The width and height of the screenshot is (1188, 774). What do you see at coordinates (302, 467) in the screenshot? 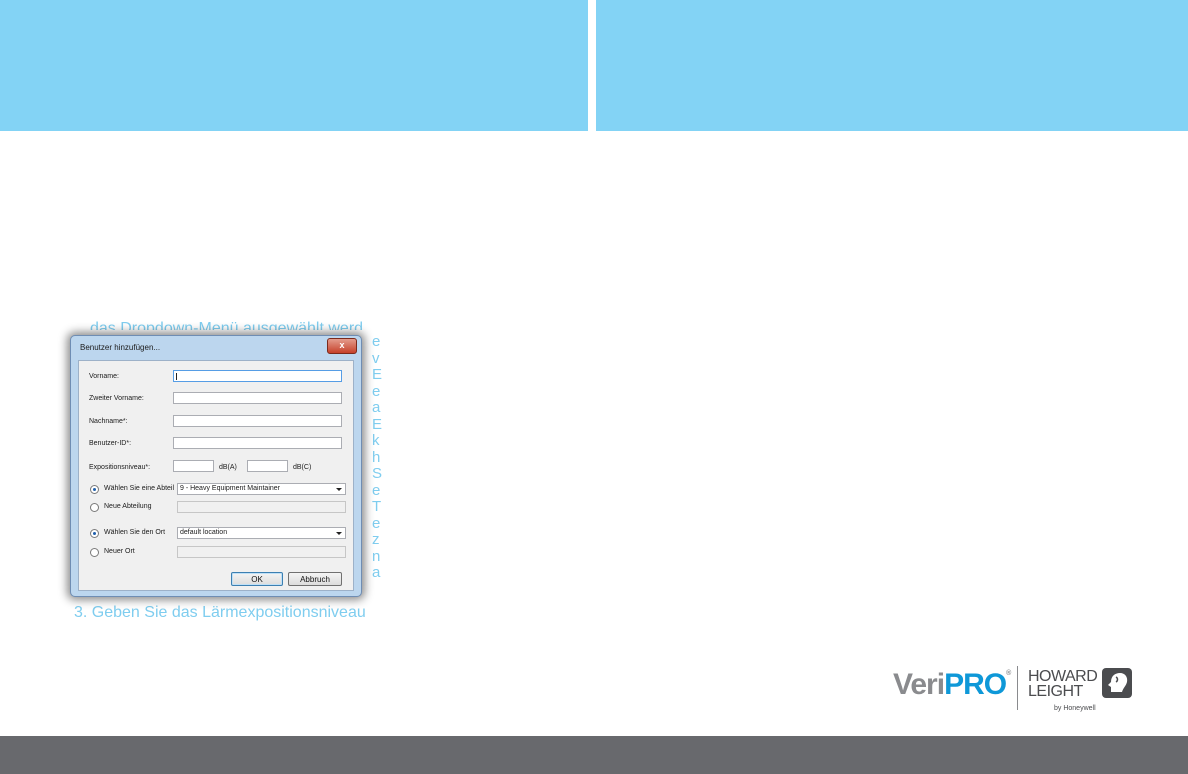
I see `dbc-unit-label: dB(C)` at bounding box center [302, 467].